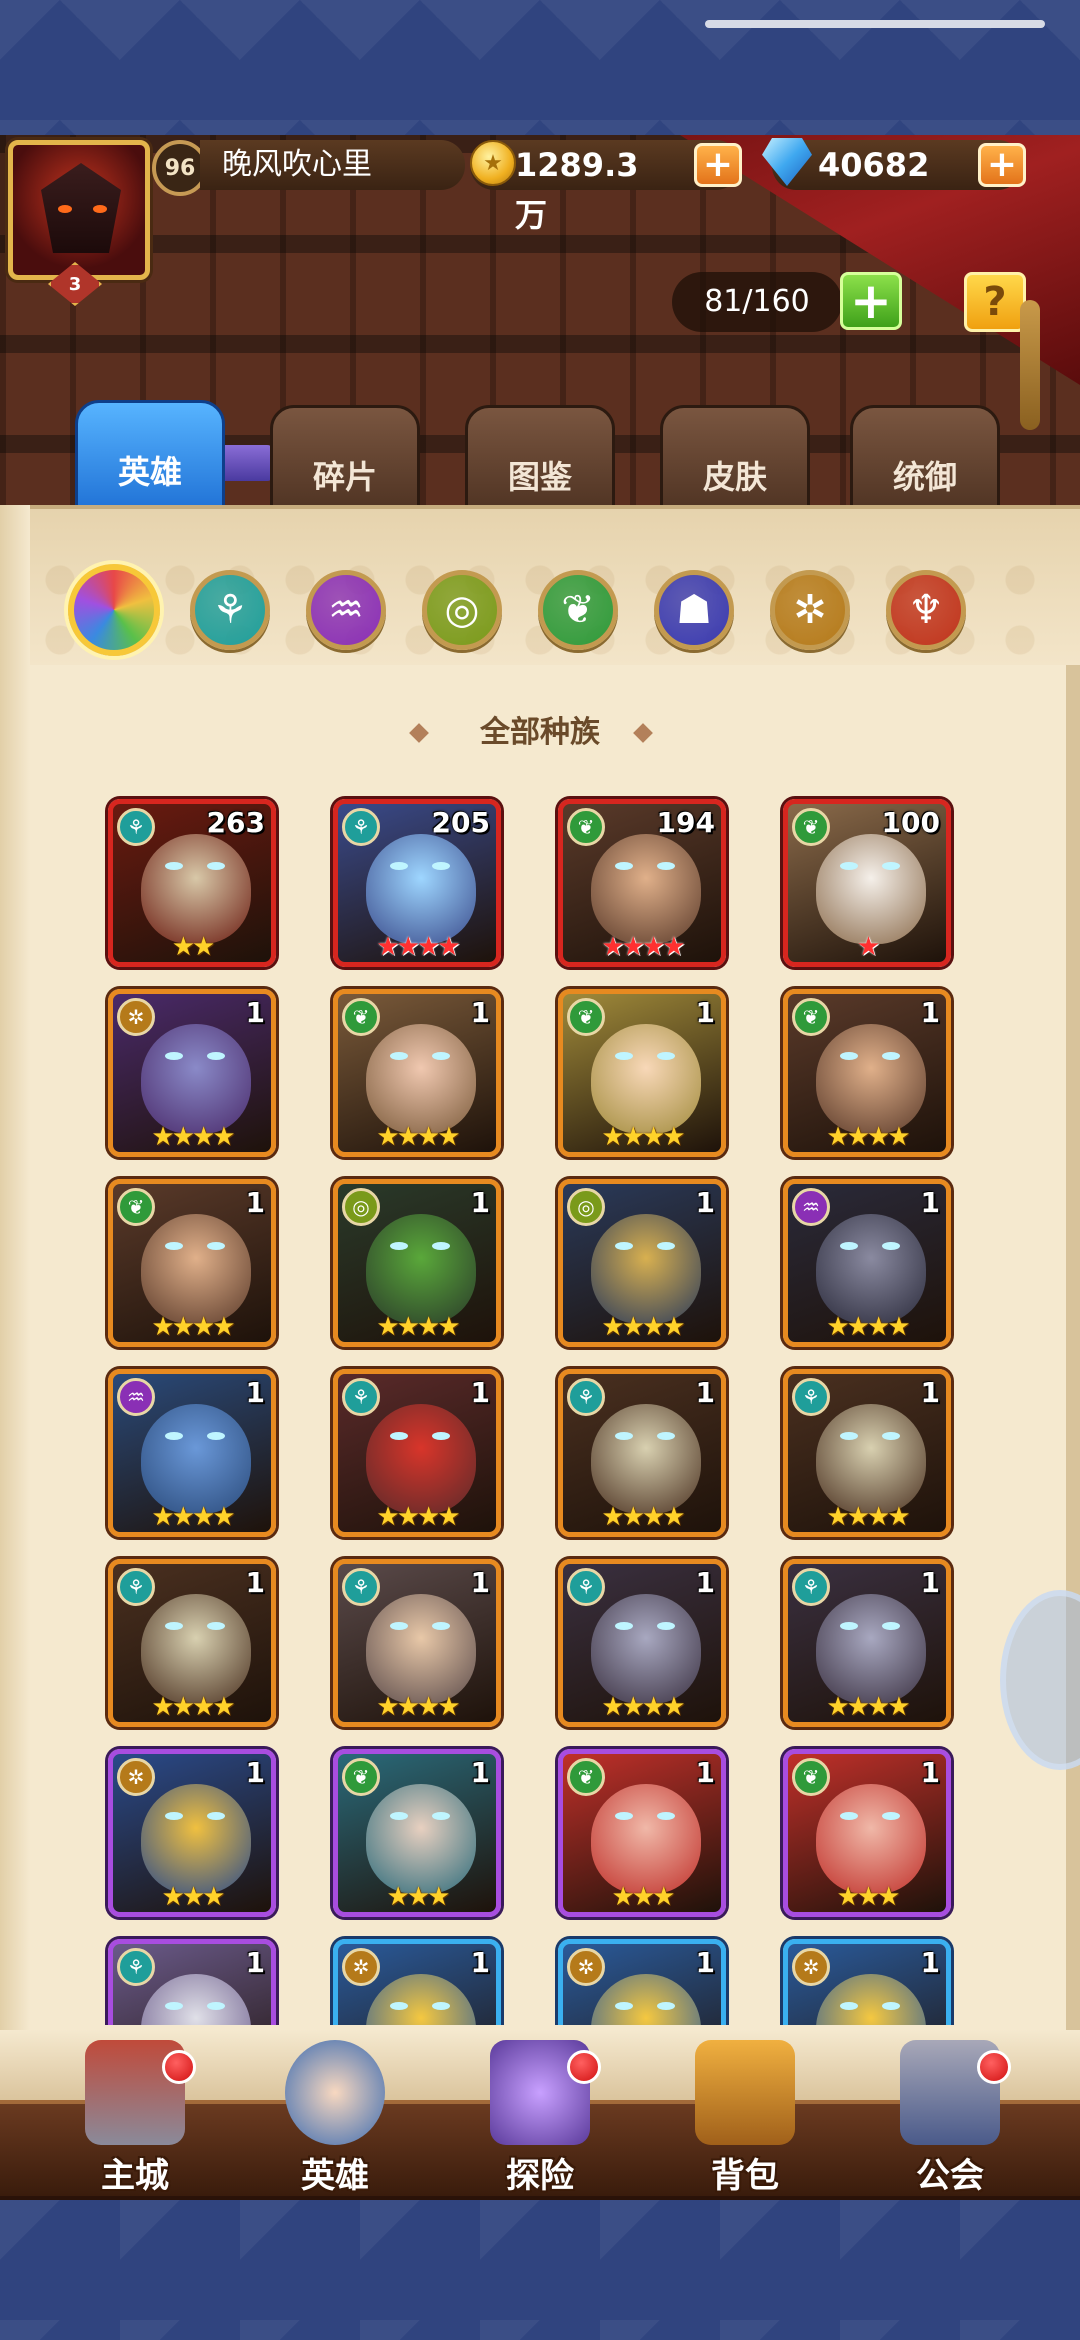 This screenshot has width=1080, height=2340. What do you see at coordinates (135, 2120) in the screenshot?
I see `nav-castle: 主城` at bounding box center [135, 2120].